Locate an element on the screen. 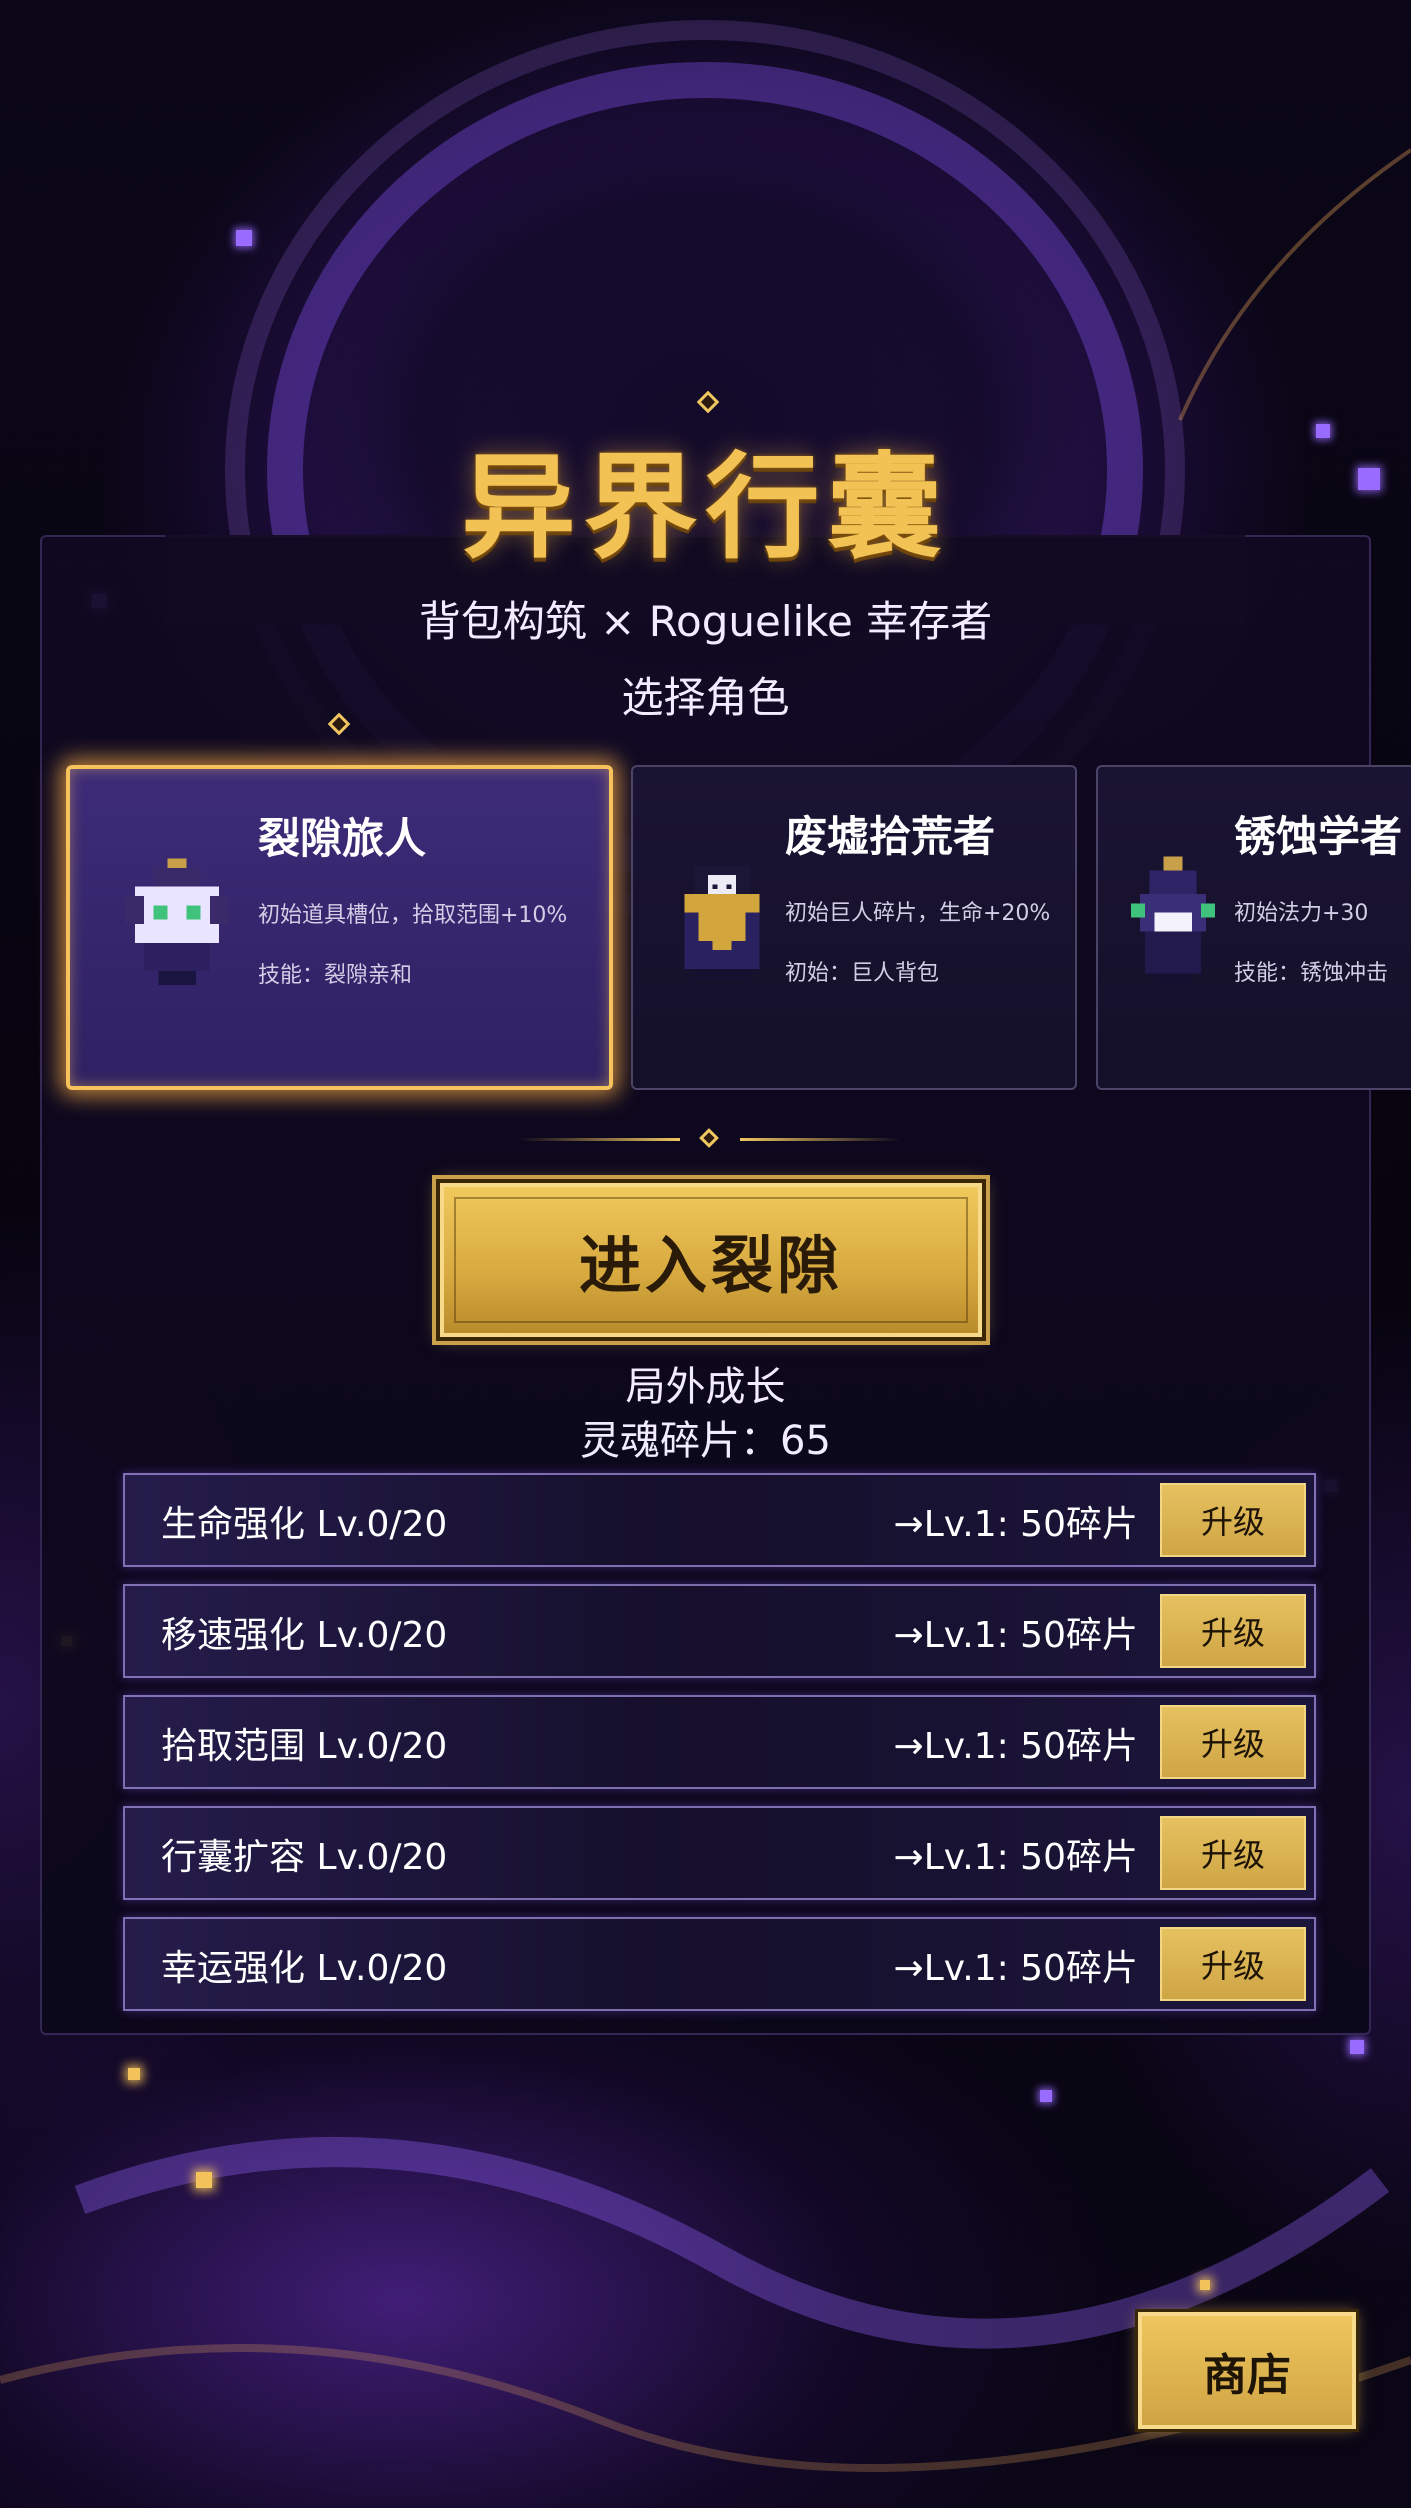  character-name: 锈蚀学者 is located at coordinates (1318, 836).